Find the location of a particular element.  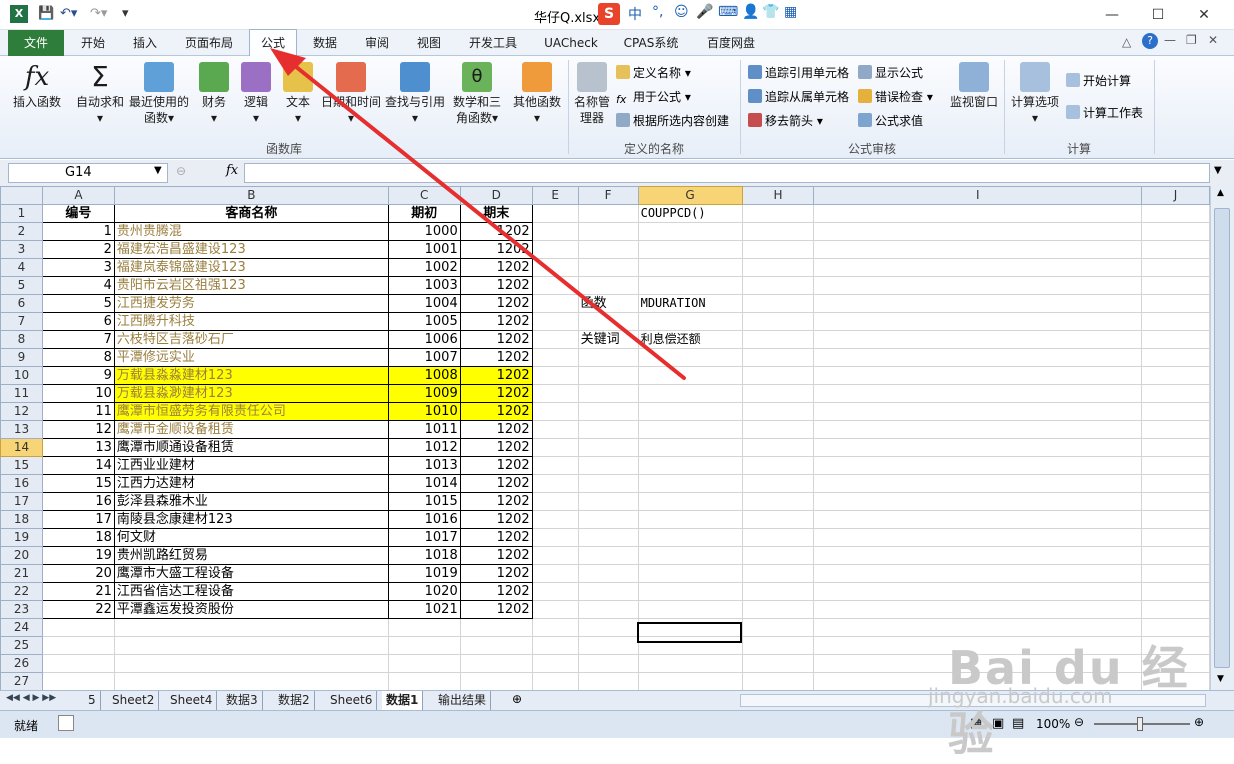

cell-company-name: 彭泽县森雅木业 is located at coordinates (251, 501).